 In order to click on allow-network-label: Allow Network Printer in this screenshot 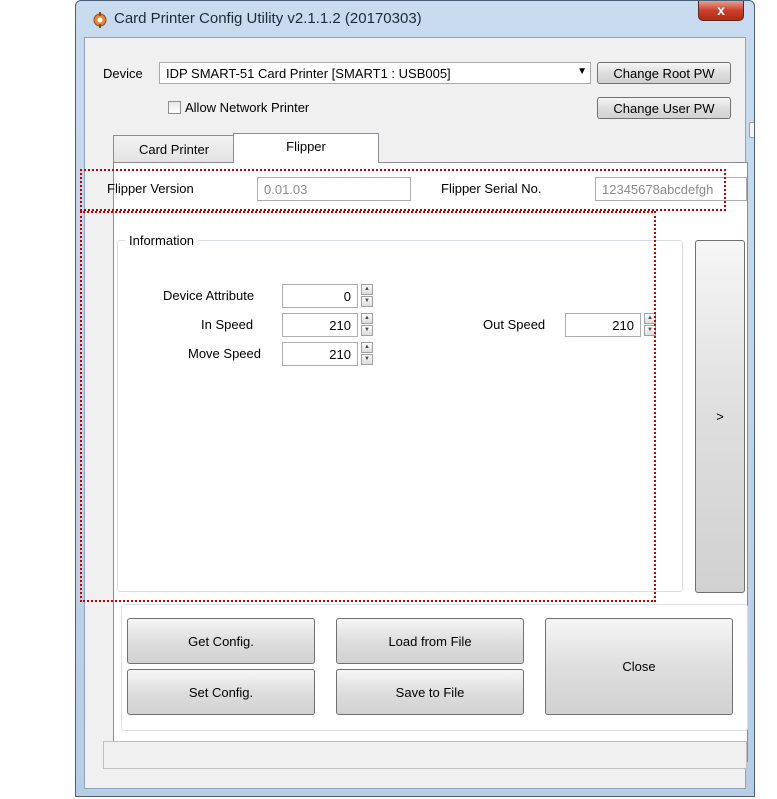, I will do `click(247, 107)`.